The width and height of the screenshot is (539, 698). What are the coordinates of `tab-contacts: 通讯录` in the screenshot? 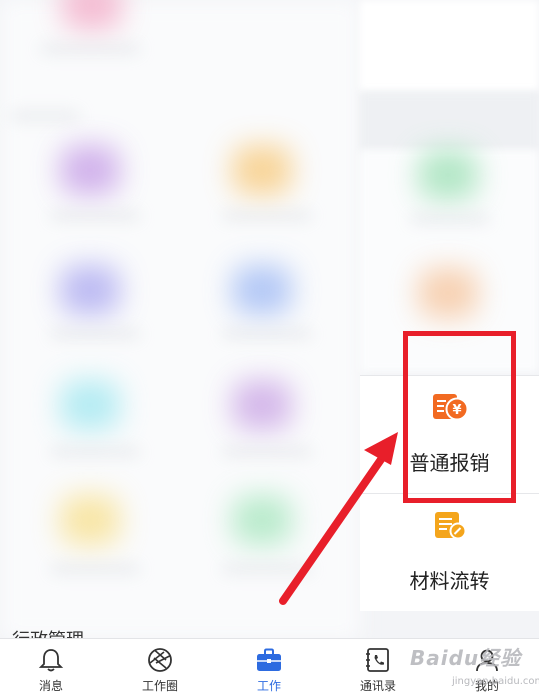 It's located at (378, 668).